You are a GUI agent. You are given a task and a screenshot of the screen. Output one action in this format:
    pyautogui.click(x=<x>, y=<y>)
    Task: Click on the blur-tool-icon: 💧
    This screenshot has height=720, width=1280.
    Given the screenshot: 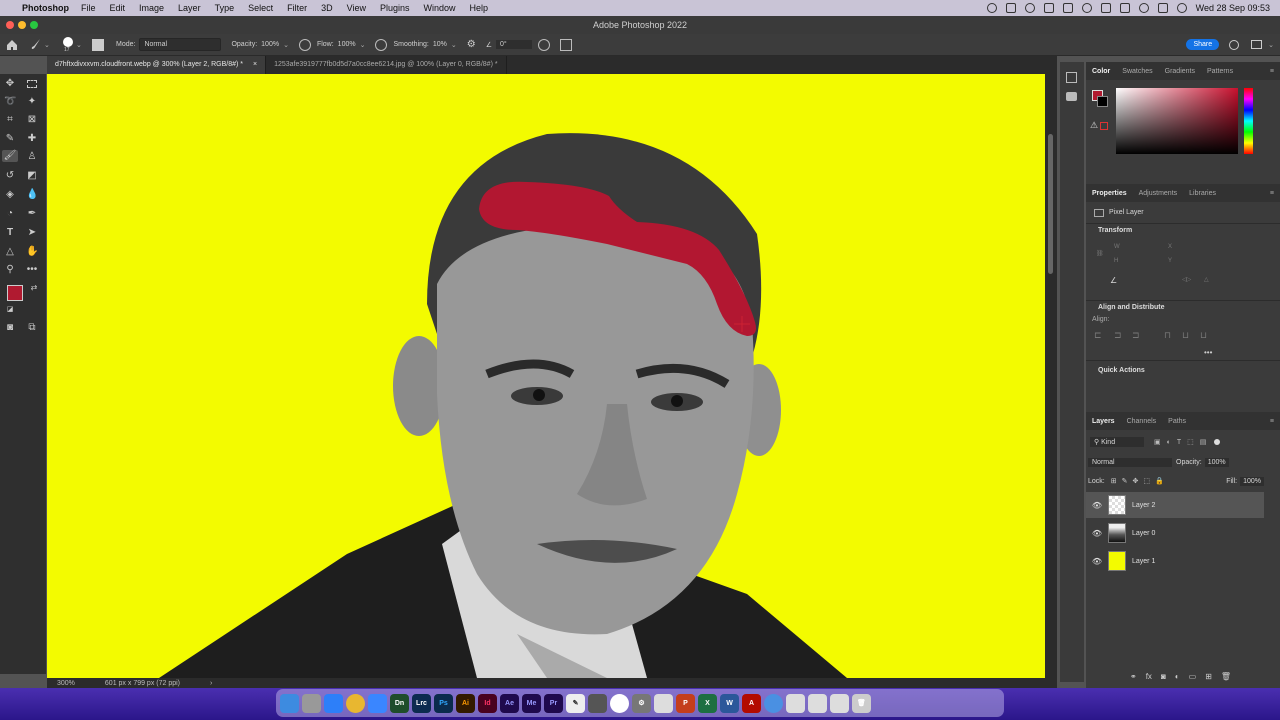 What is the action you would take?
    pyautogui.click(x=32, y=195)
    